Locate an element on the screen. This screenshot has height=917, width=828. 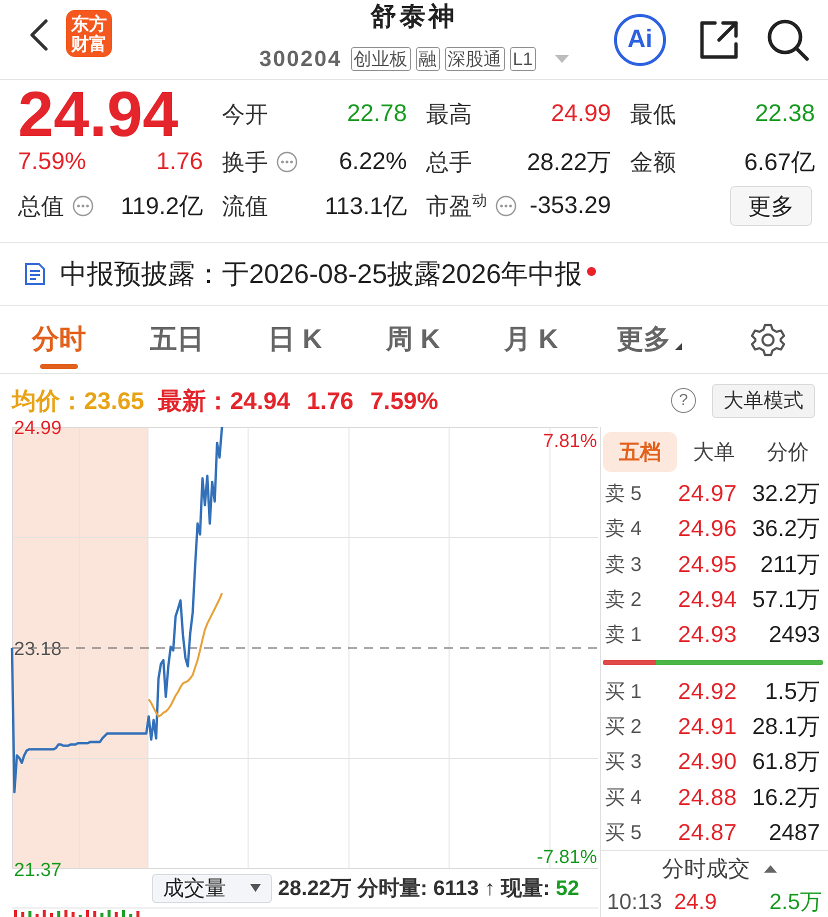
document-icon is located at coordinates (35, 274).